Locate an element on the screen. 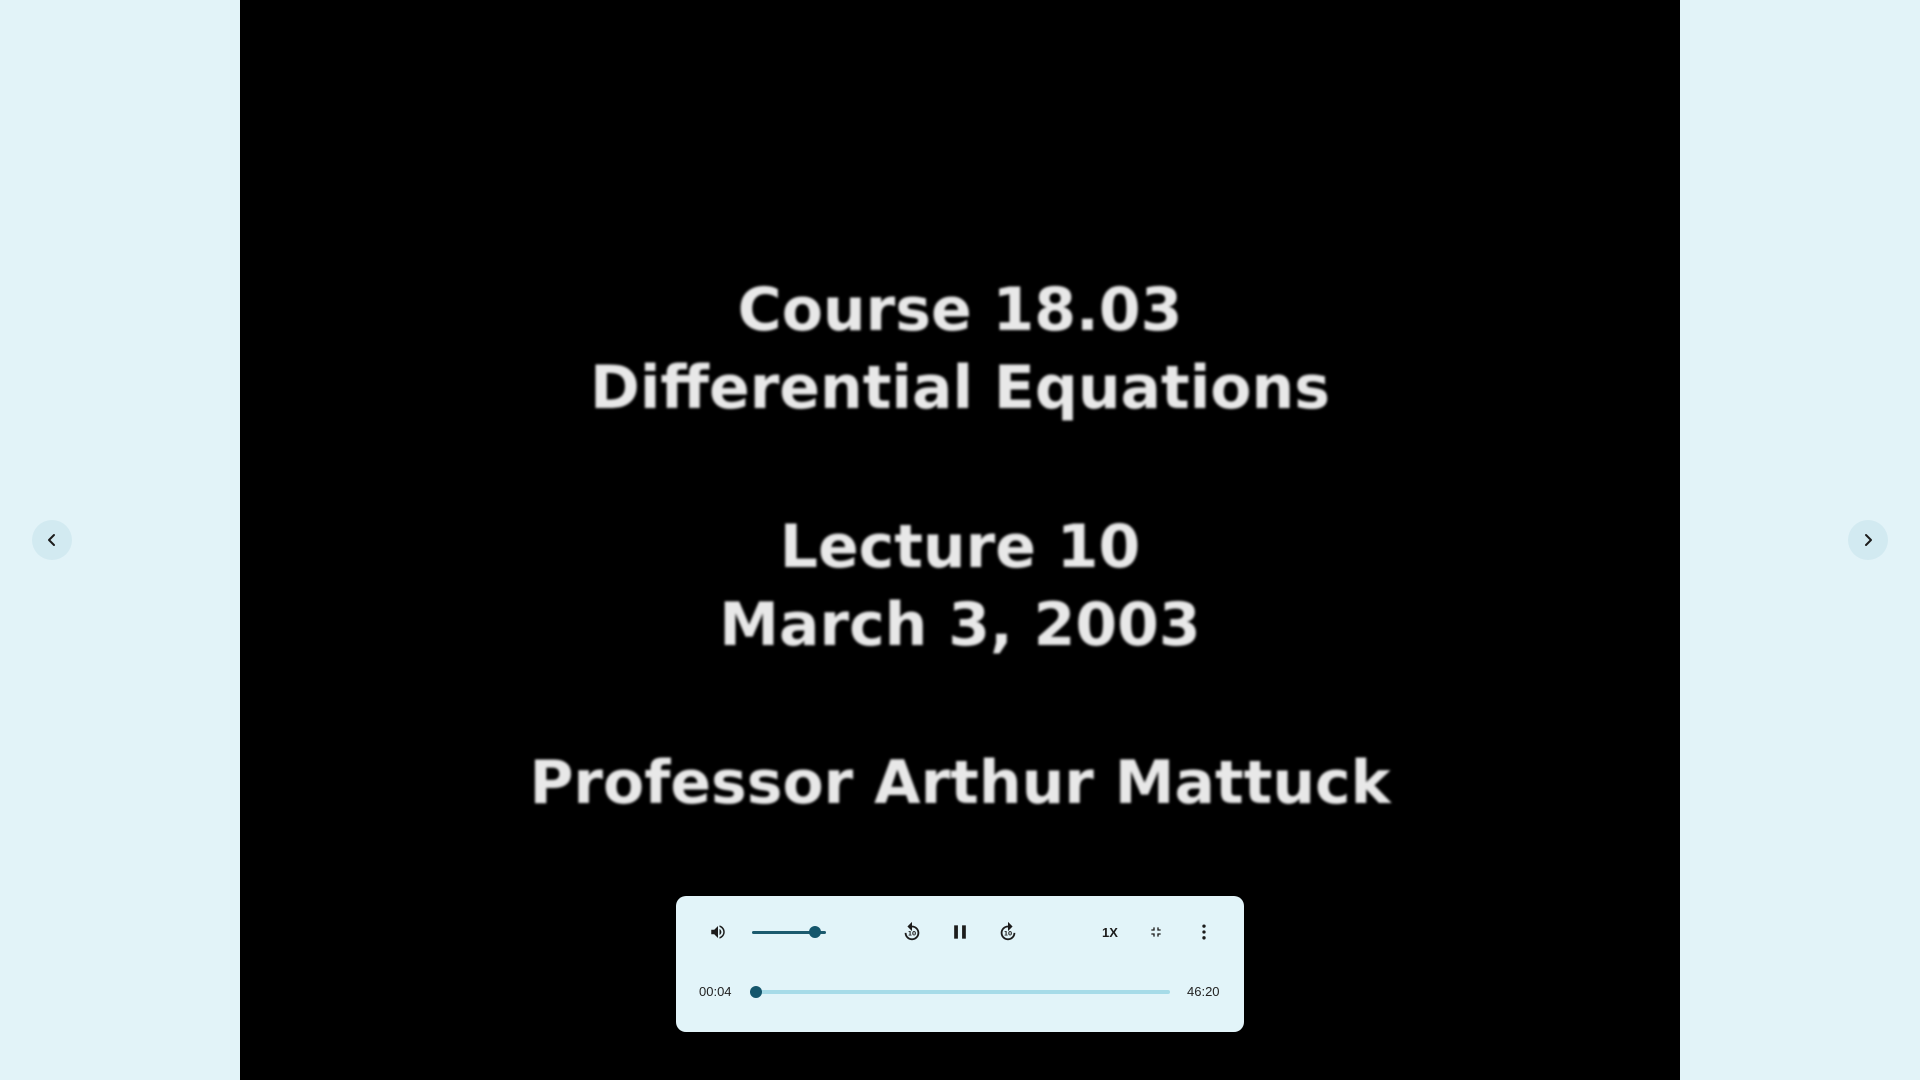 The image size is (1920, 1080). replay-10-icon: 10 is located at coordinates (912, 931).